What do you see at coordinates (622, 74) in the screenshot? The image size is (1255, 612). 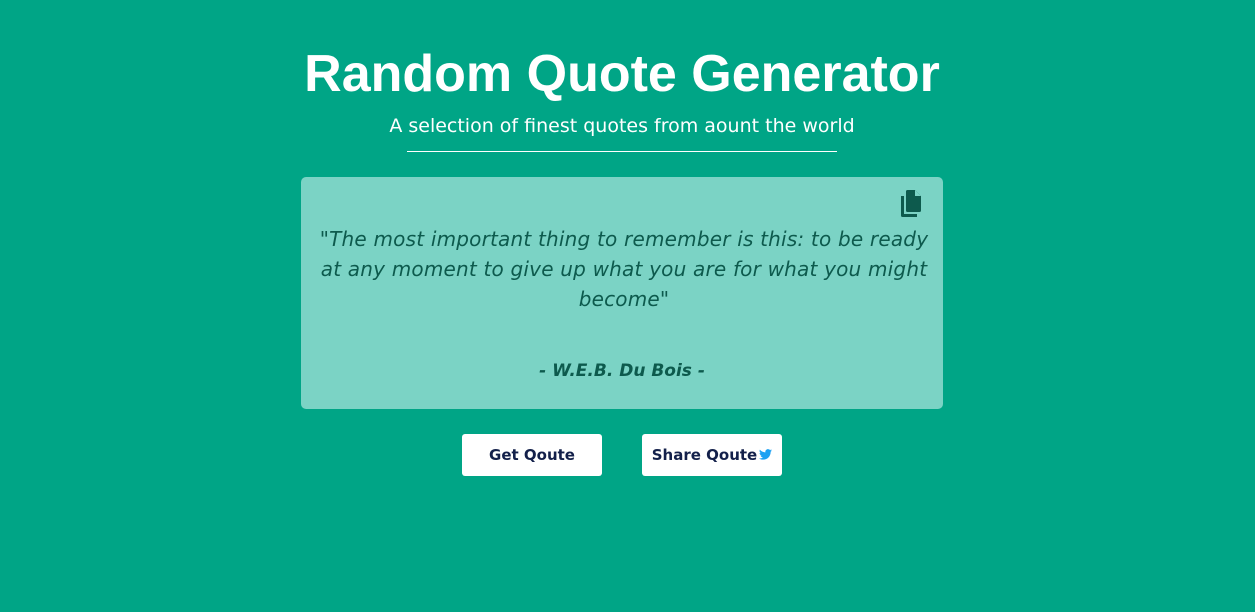 I see `page-title: Random Quote Generator` at bounding box center [622, 74].